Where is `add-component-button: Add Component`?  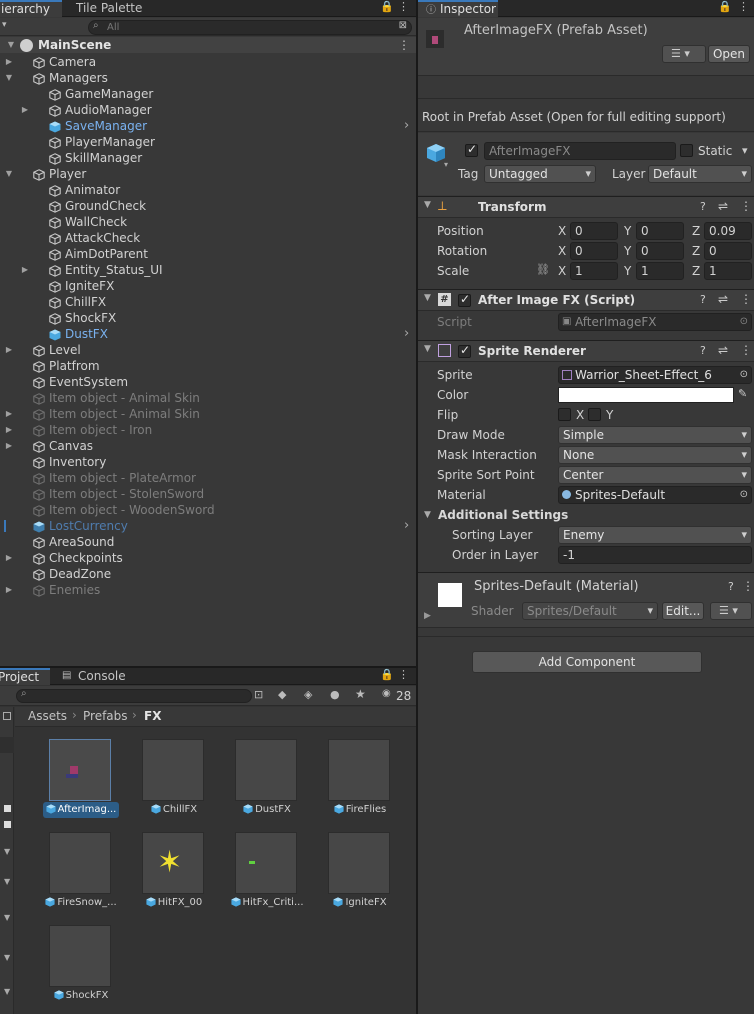
add-component-button: Add Component is located at coordinates (587, 662).